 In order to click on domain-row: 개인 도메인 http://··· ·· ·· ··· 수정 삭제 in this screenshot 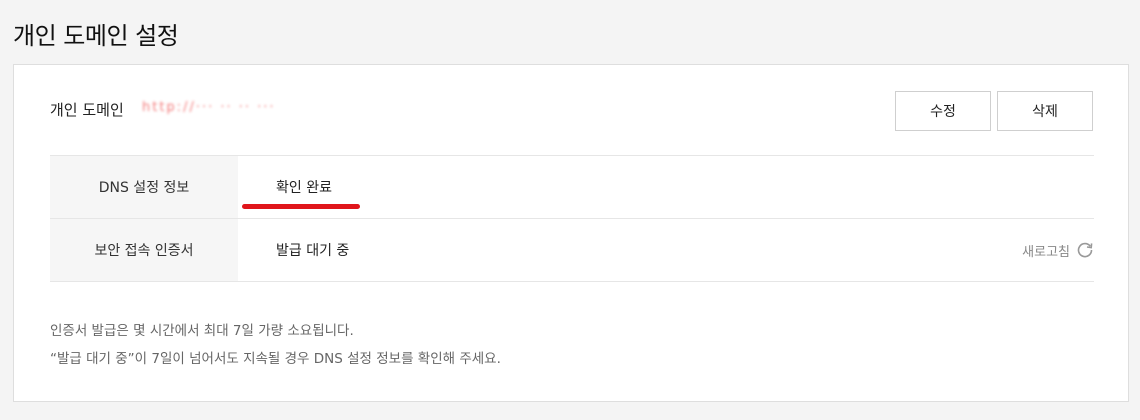, I will do `click(572, 111)`.